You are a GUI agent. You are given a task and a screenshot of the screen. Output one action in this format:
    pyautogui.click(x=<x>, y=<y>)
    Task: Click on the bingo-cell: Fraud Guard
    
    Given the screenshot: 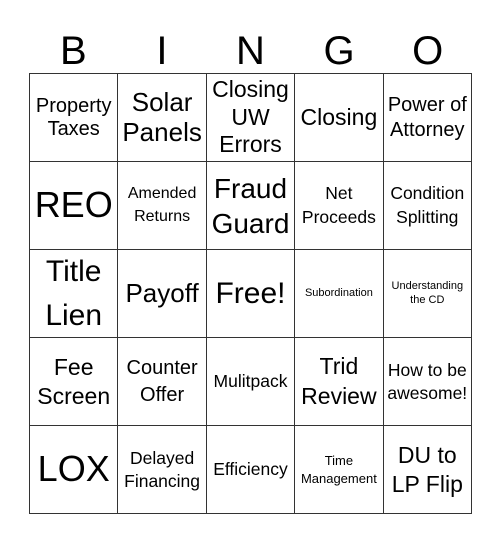 What is the action you would take?
    pyautogui.click(x=251, y=206)
    